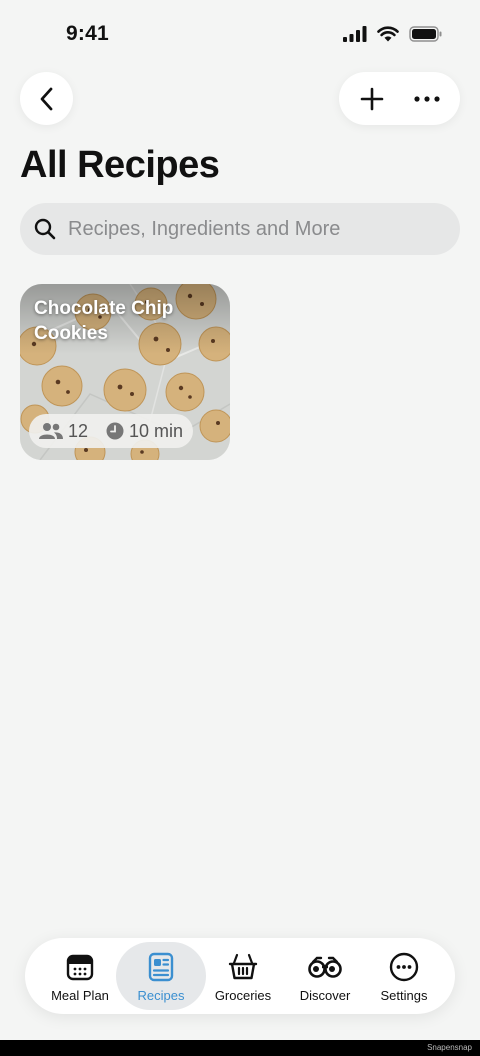  I want to click on tab-label: Recipes, so click(161, 995).